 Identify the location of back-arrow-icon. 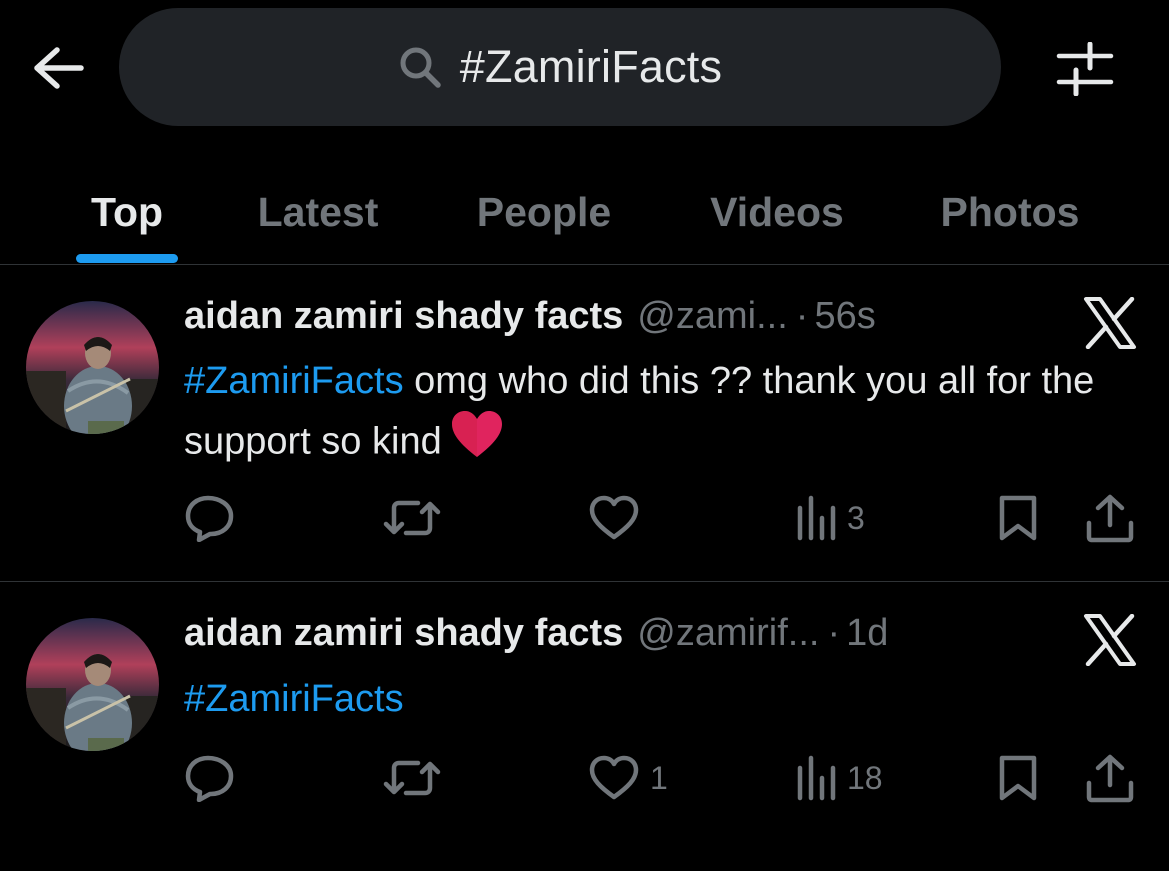
(59, 68).